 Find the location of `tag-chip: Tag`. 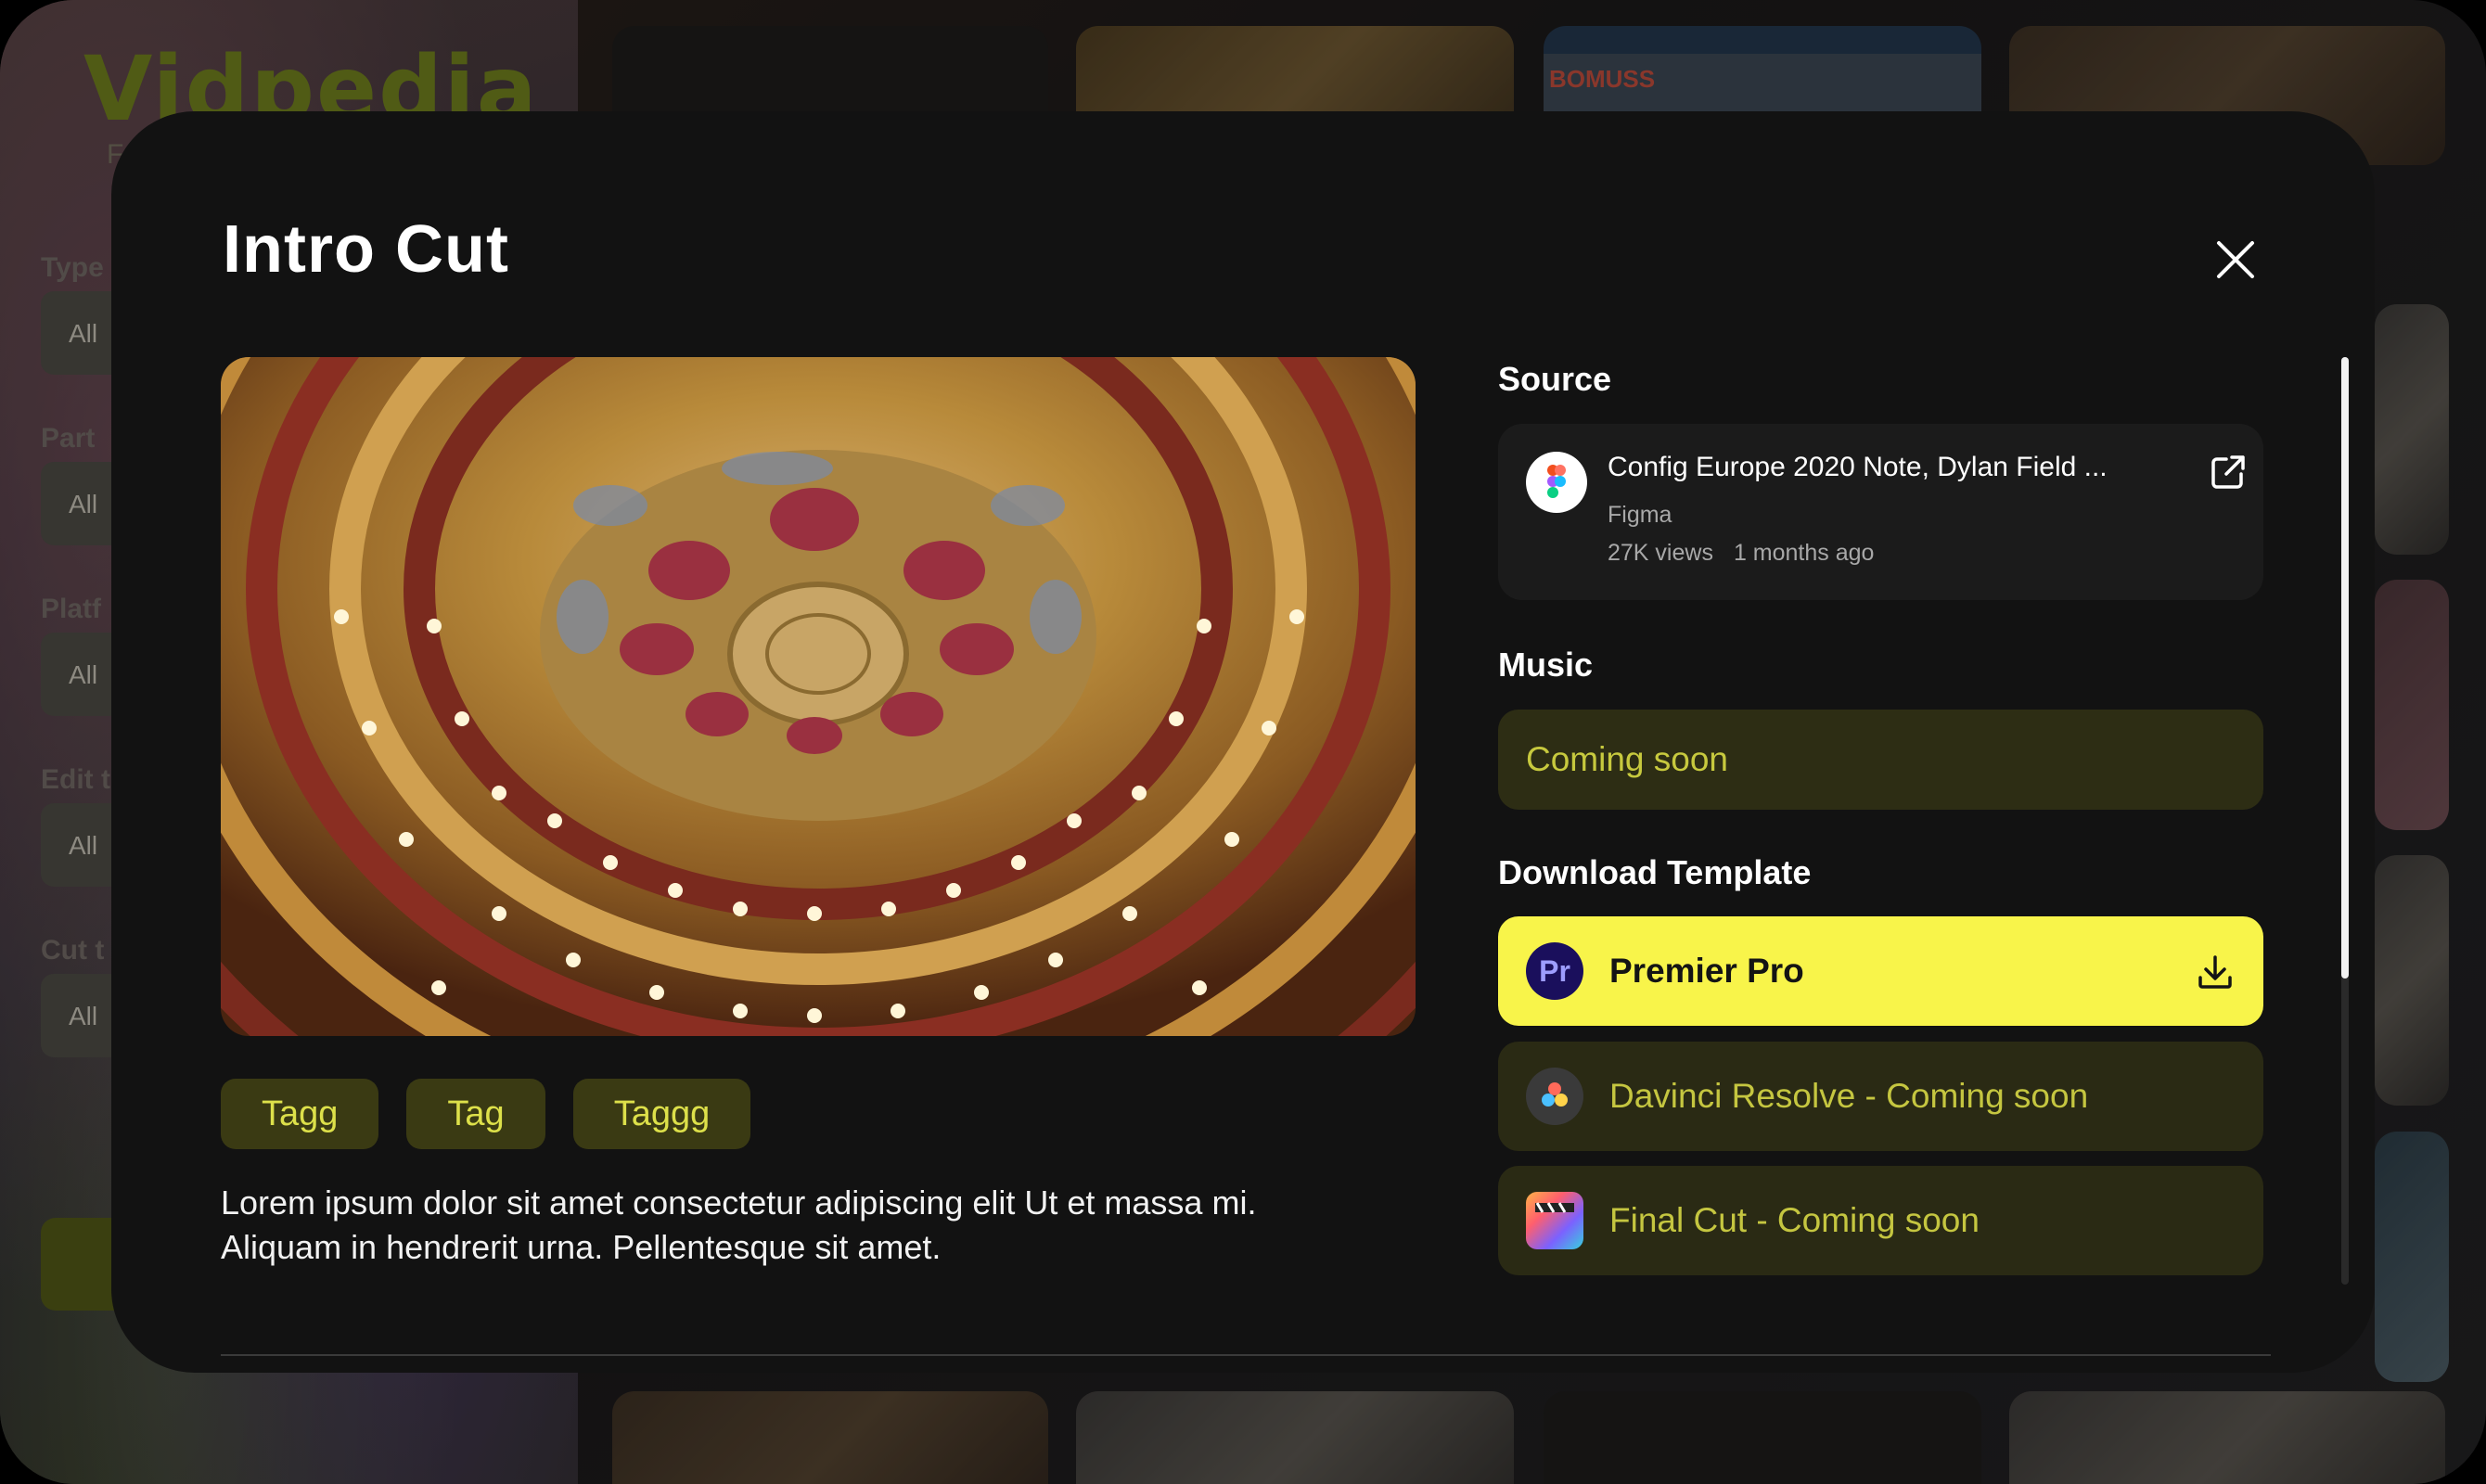

tag-chip: Tag is located at coordinates (475, 1114).